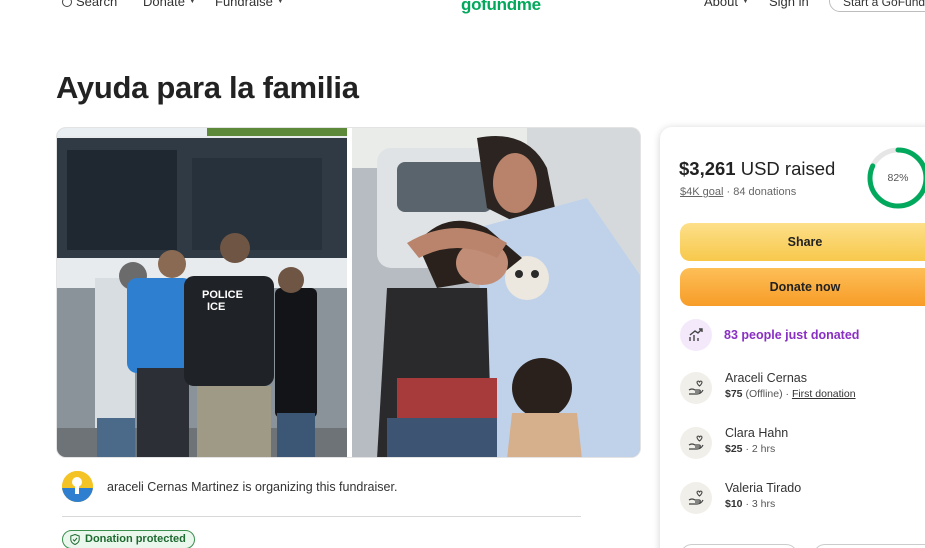 The image size is (925, 548). What do you see at coordinates (164, 4) in the screenshot?
I see `nav-donate-label: Donate` at bounding box center [164, 4].